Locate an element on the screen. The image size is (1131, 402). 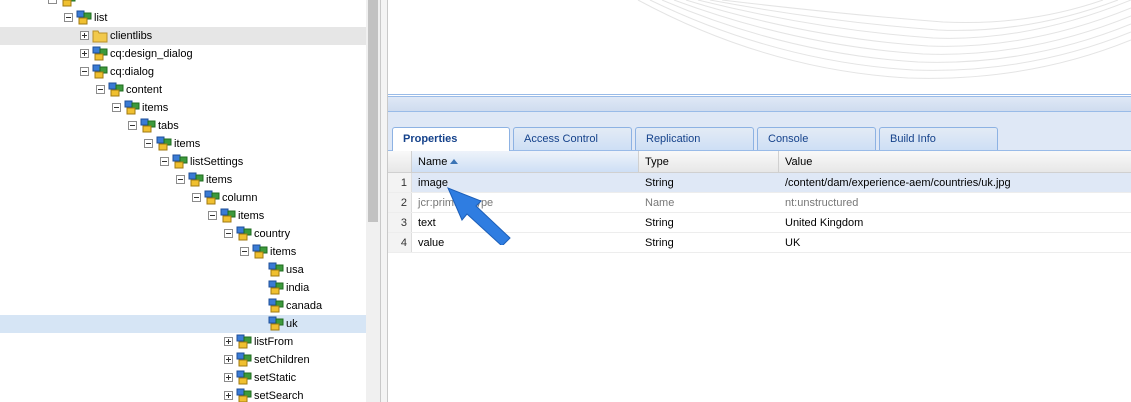
tree-node: cq:design_dialog is located at coordinates (183, 54).